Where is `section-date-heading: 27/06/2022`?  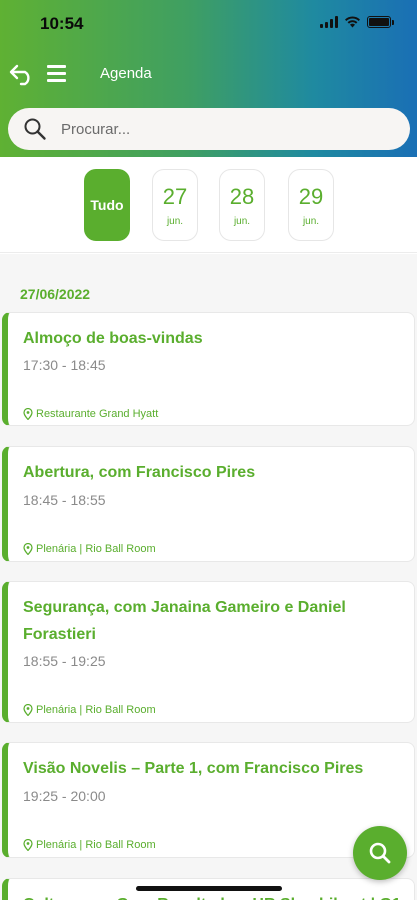 section-date-heading: 27/06/2022 is located at coordinates (55, 294).